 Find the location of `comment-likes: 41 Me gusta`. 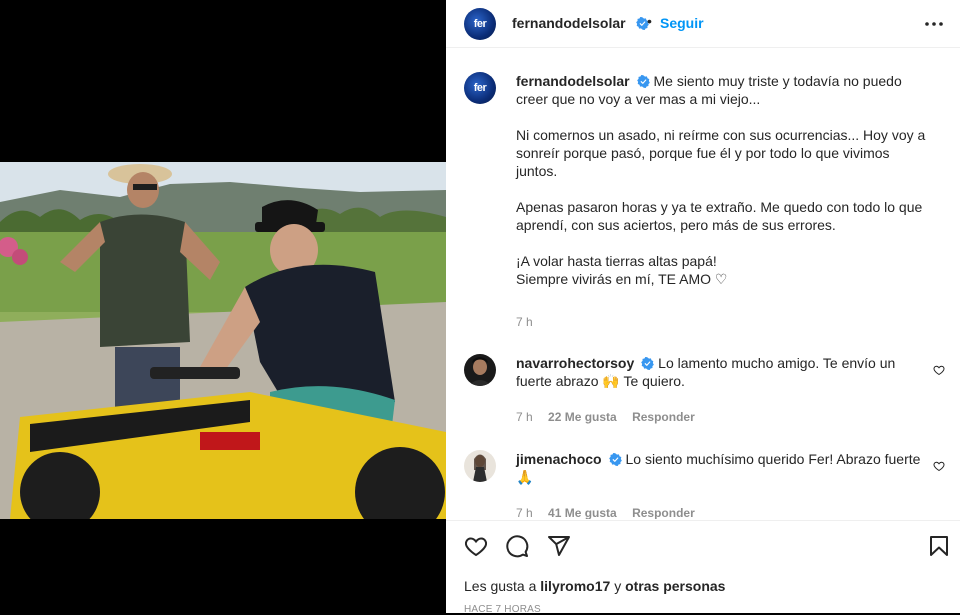

comment-likes: 41 Me gusta is located at coordinates (582, 512).